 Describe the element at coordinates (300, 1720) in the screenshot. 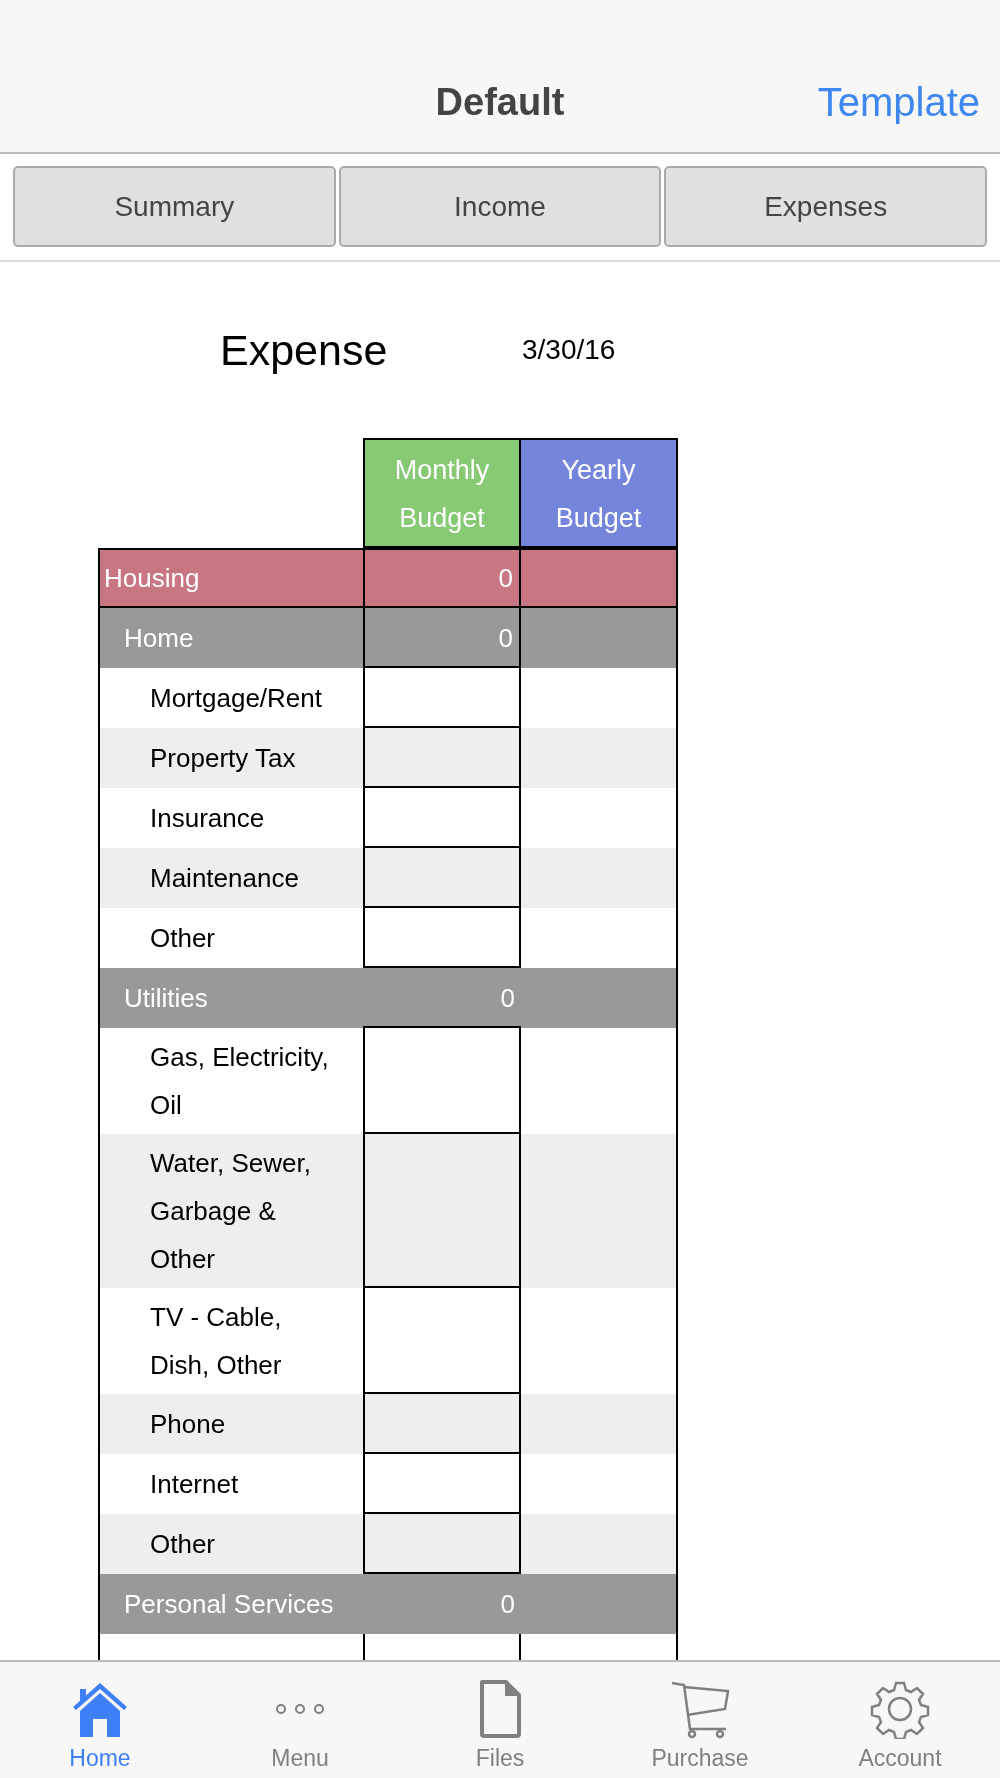

I see `tab-bar-item: Menu` at that location.